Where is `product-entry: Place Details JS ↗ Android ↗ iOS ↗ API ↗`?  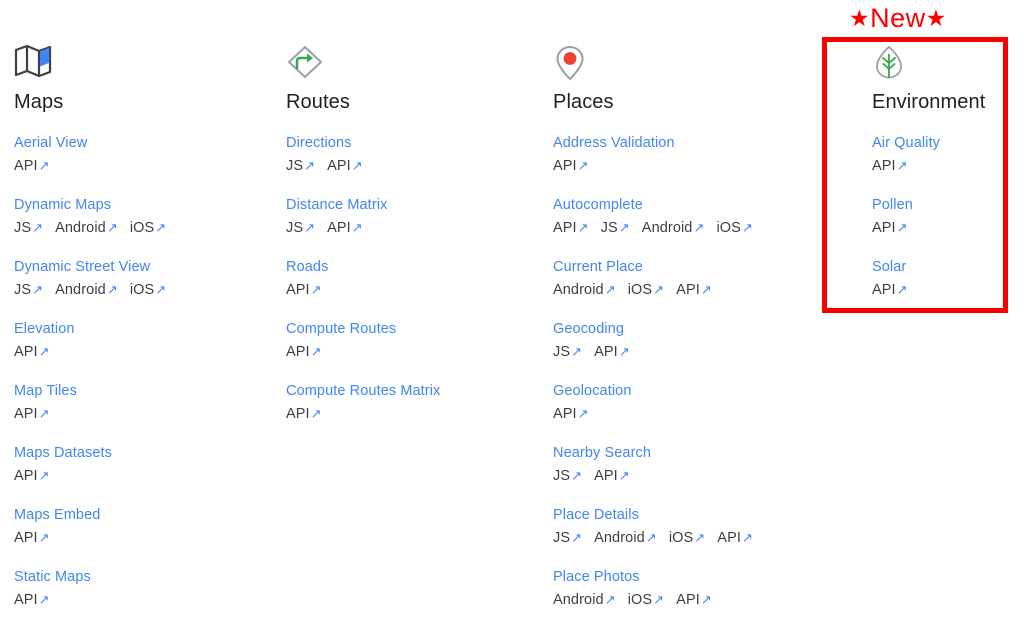 product-entry: Place Details JS ↗ Android ↗ iOS ↗ API ↗ is located at coordinates (678, 527).